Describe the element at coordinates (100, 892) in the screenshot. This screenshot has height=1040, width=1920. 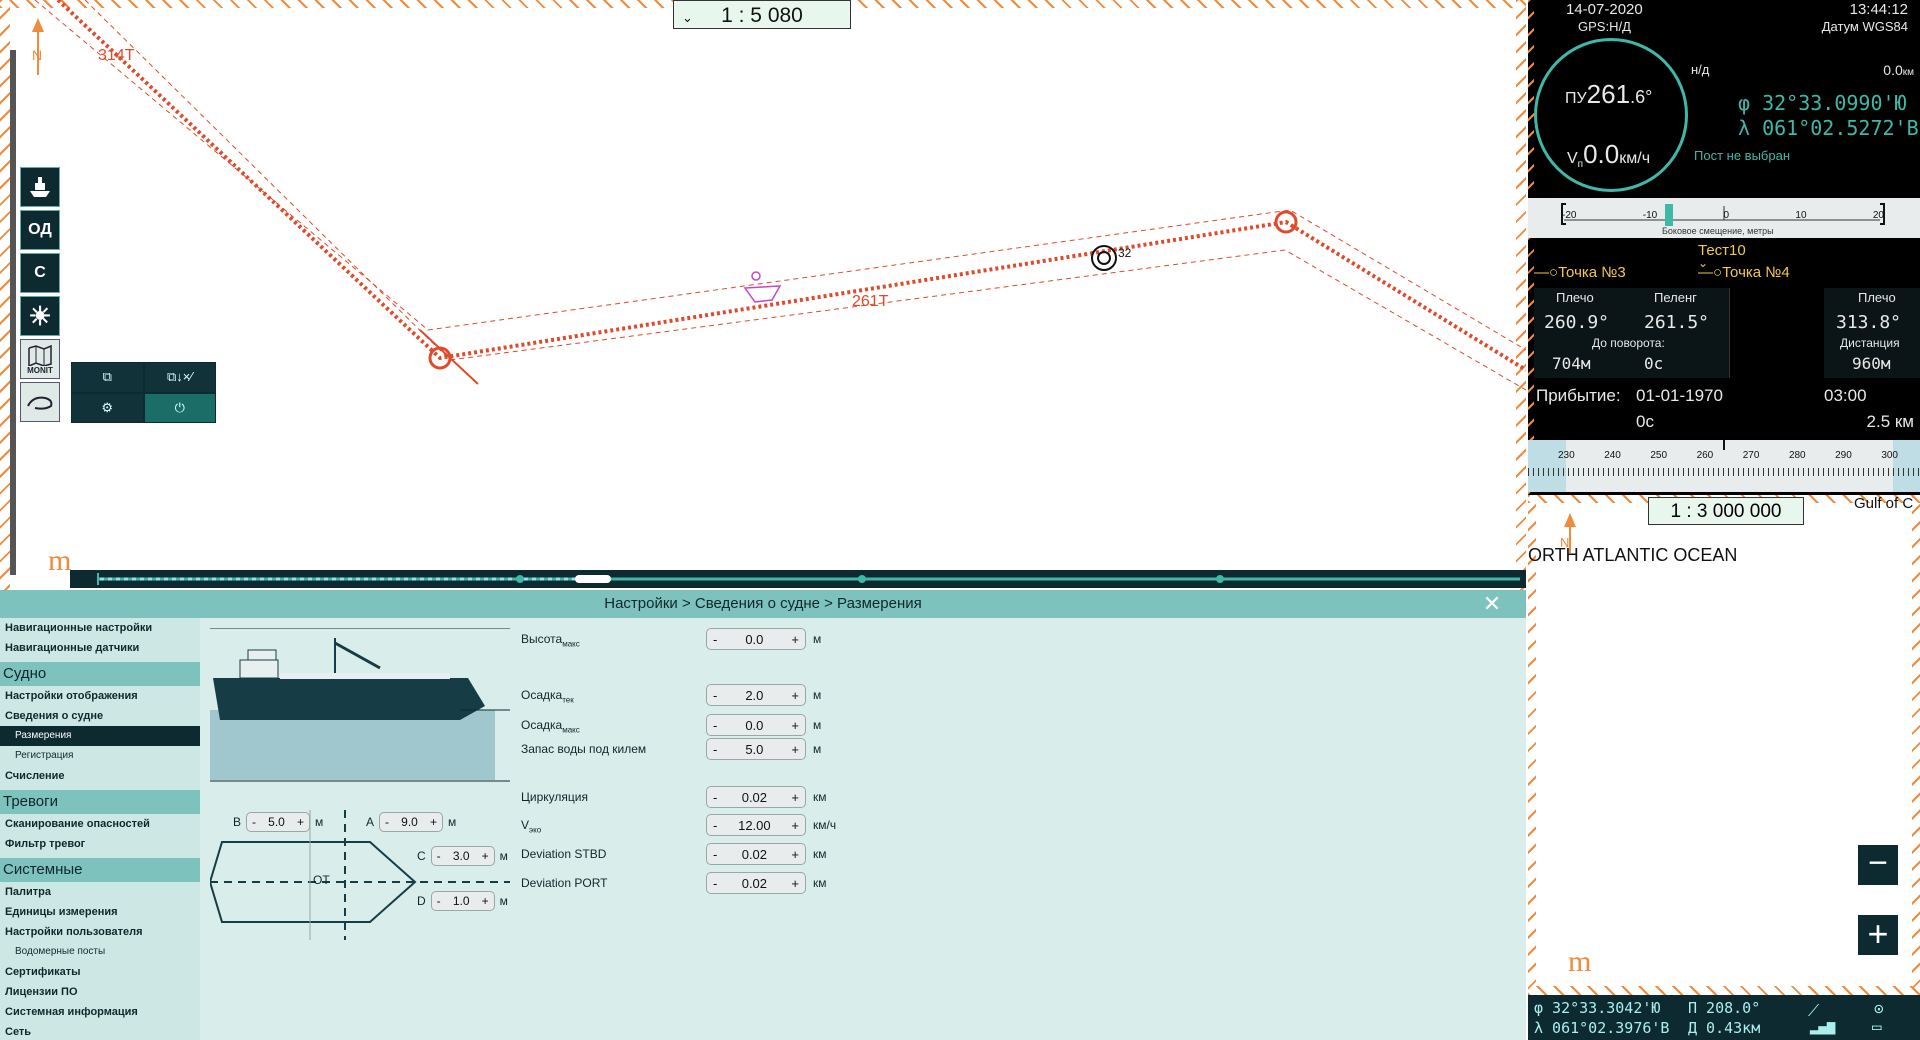
I see `nav-item: Палитра` at that location.